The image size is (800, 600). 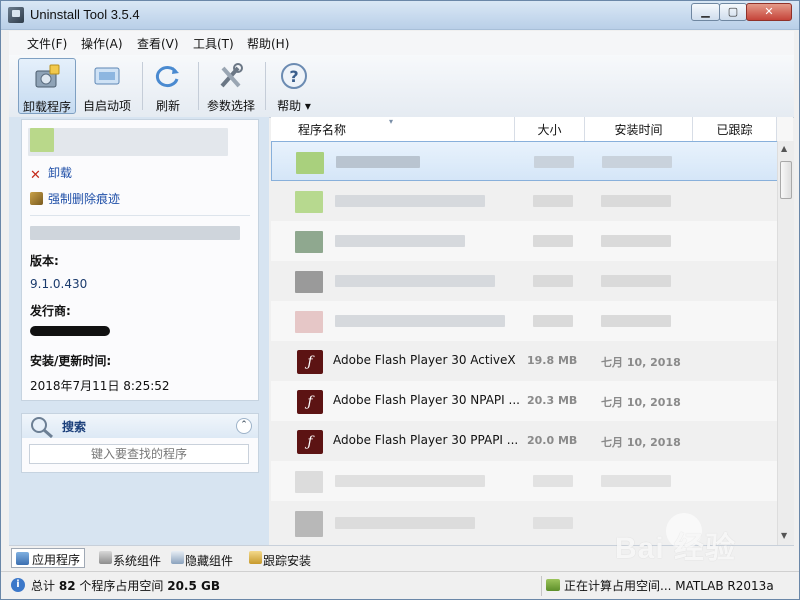 I want to click on watermark: Bai 经验, so click(x=676, y=548).